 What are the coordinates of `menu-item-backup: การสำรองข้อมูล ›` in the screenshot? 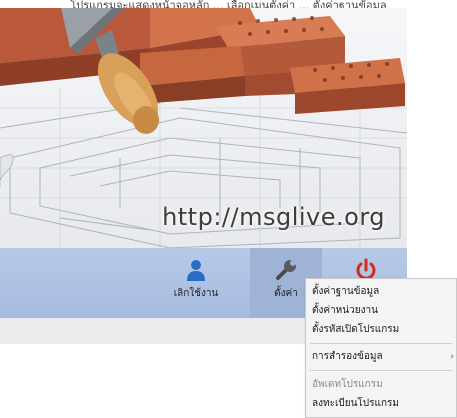 It's located at (381, 357).